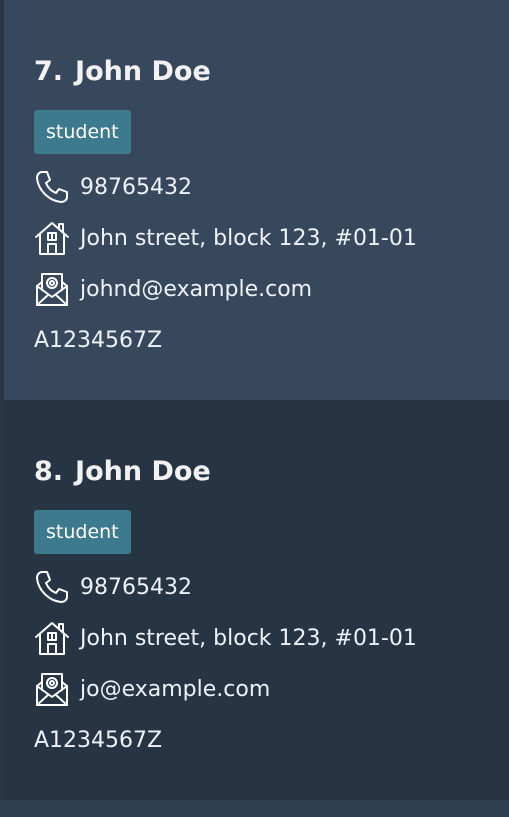 Image resolution: width=509 pixels, height=817 pixels. What do you see at coordinates (254, 808) in the screenshot?
I see `list-bottom-strip` at bounding box center [254, 808].